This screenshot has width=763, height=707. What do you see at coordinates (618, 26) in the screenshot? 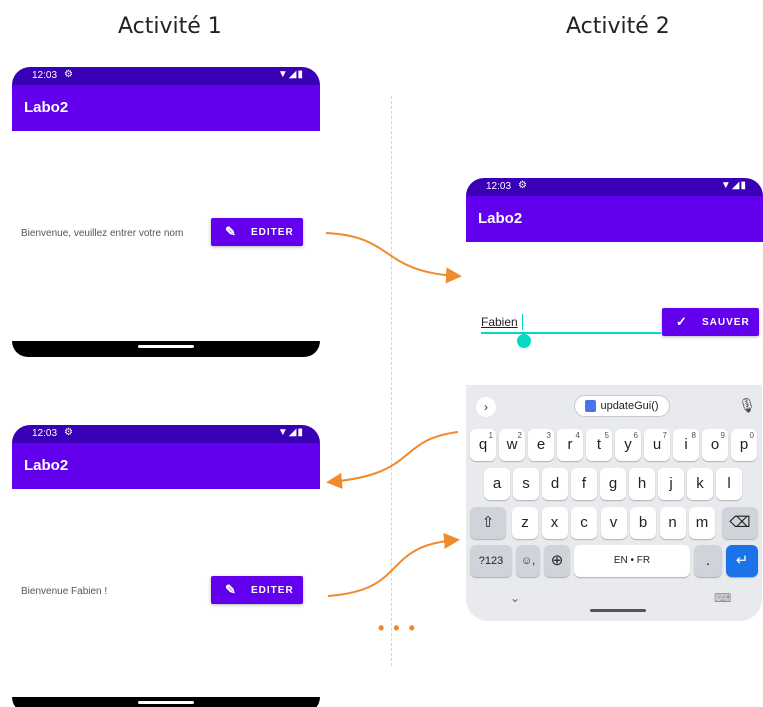
I see `activity-2-heading: Activité 2` at bounding box center [618, 26].